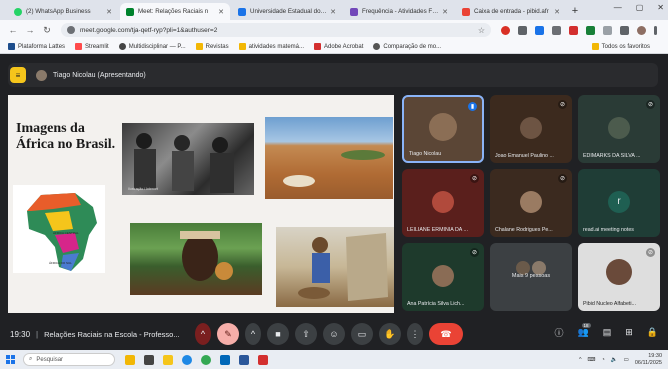 This screenshot has width=668, height=369. I want to click on tray-clock: 19:30 06/11/2025, so click(648, 360).